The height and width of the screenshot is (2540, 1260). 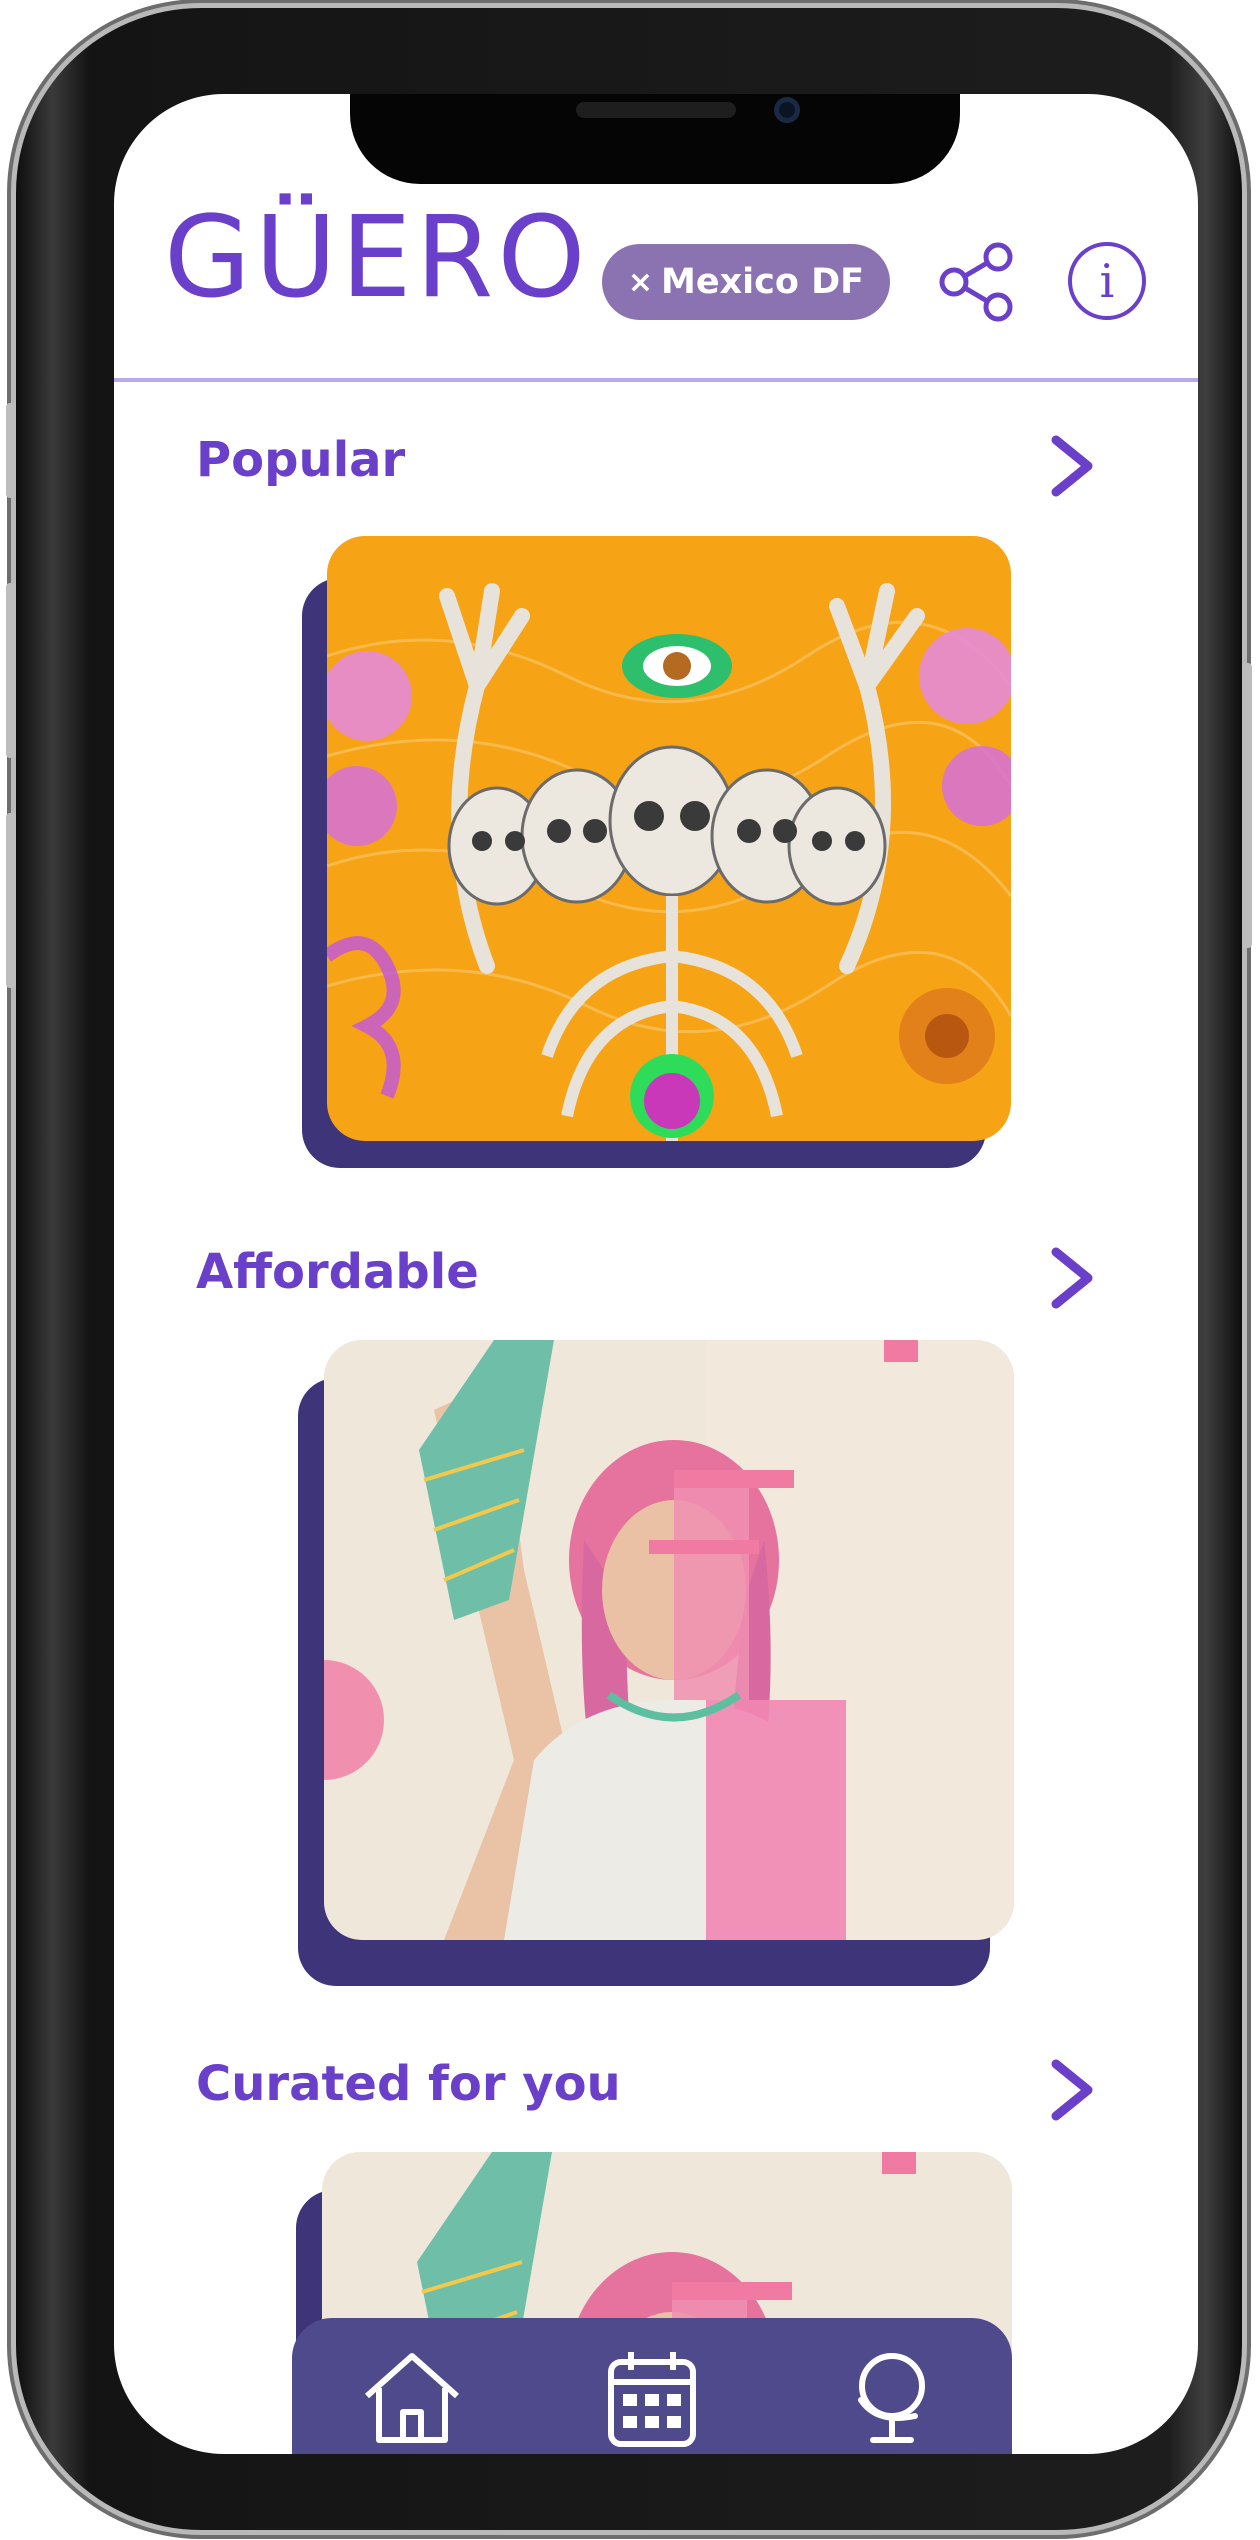 I want to click on camera-icon, so click(x=787, y=110).